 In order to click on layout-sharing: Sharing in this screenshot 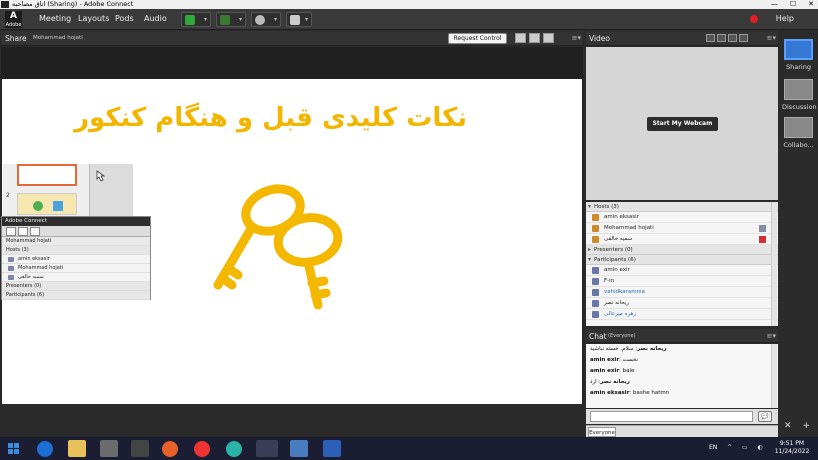, I will do `click(798, 55)`.